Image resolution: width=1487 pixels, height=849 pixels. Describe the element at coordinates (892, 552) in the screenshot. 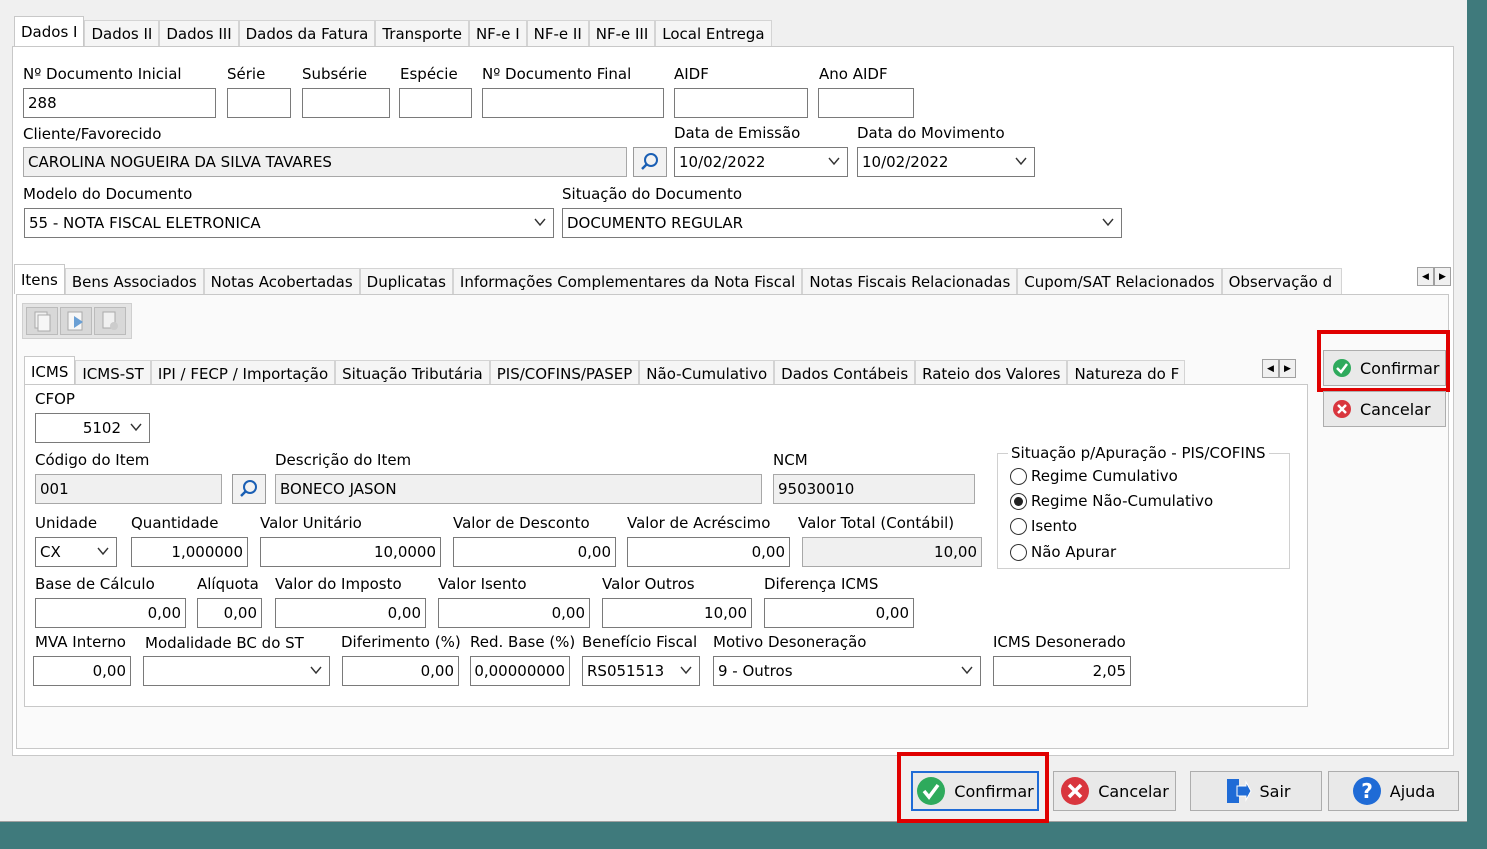

I see `total-input: 10,00` at that location.